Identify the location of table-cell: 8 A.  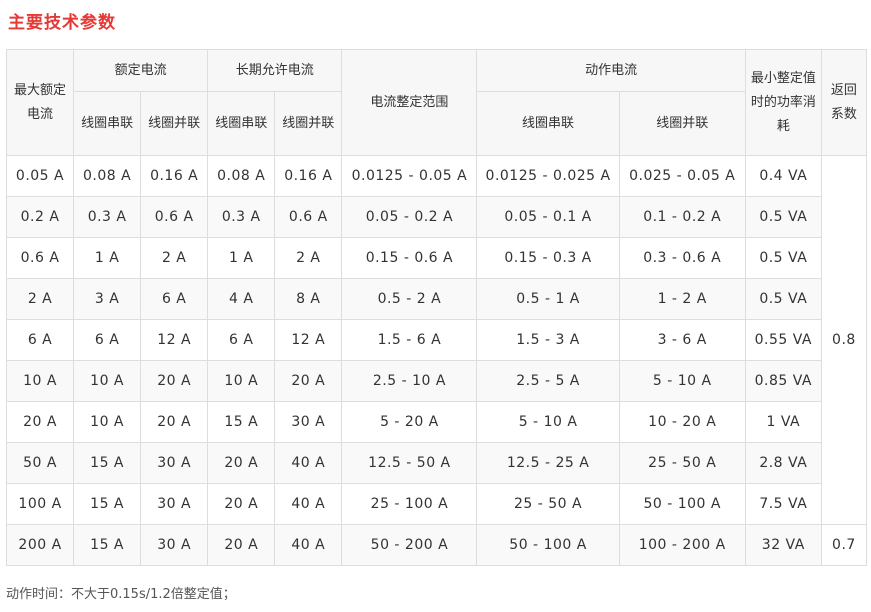
(308, 299).